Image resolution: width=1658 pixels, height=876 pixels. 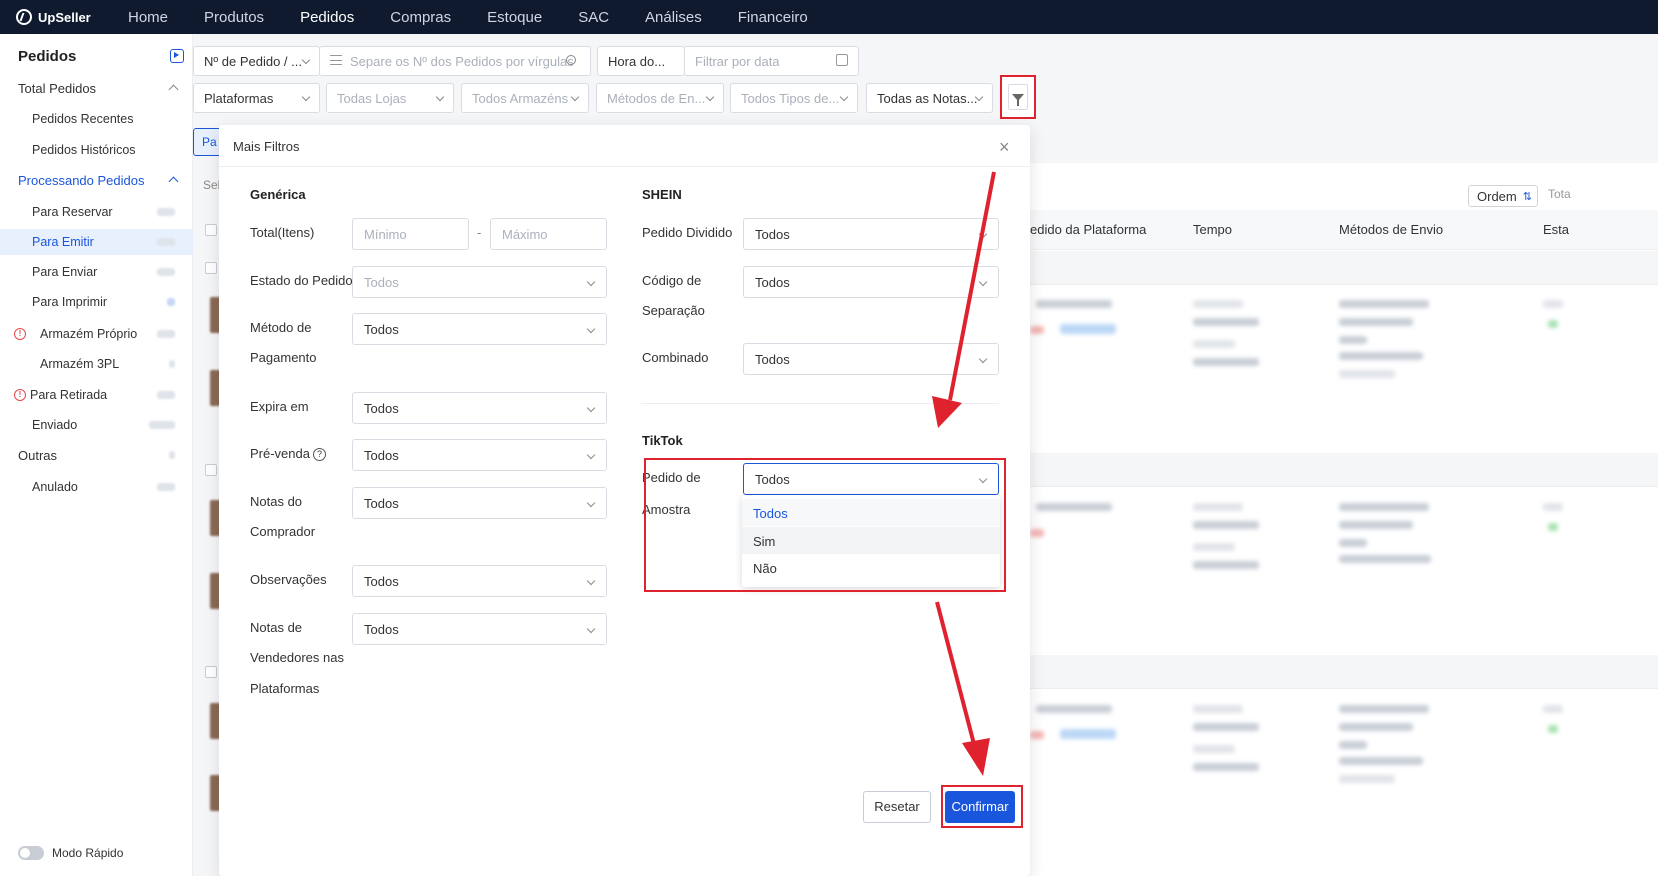 What do you see at coordinates (280, 453) in the screenshot?
I see `pre-venda-text: Pré-venda` at bounding box center [280, 453].